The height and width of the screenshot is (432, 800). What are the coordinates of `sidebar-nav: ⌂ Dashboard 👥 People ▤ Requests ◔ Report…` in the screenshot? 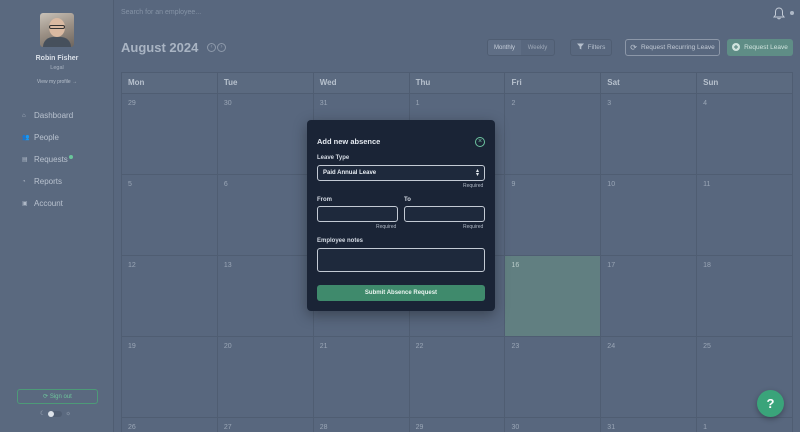 It's located at (47, 165).